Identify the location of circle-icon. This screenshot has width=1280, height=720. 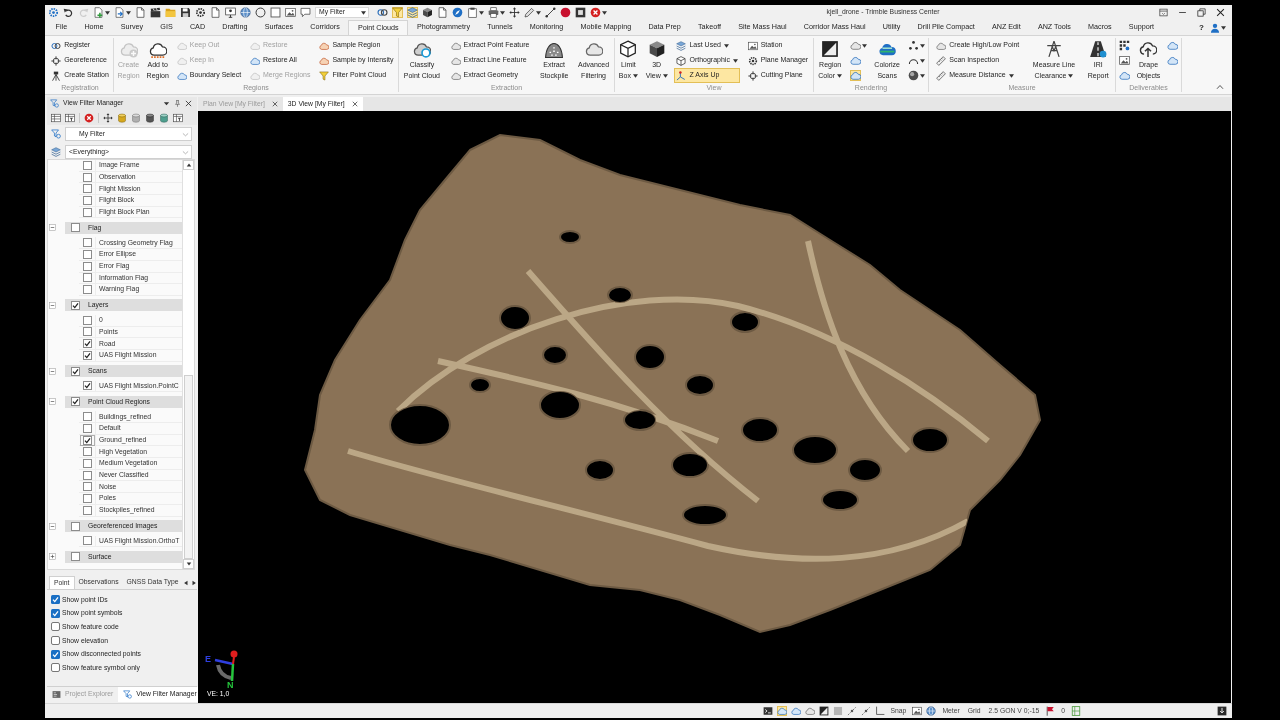
(260, 12).